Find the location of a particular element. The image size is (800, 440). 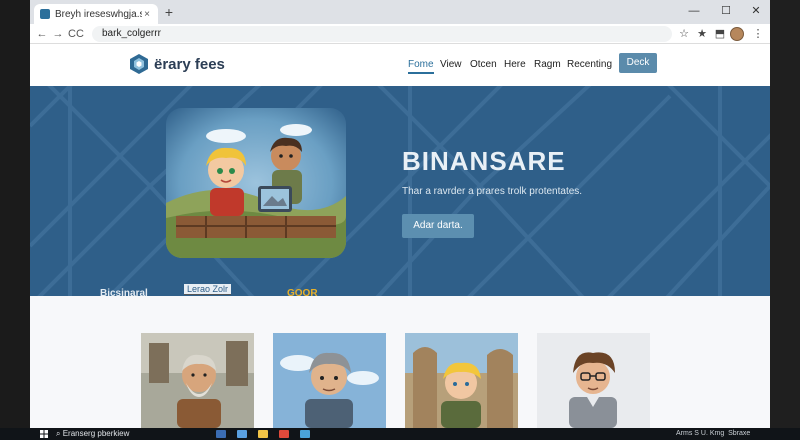

reload-icon-prefix: C is located at coordinates (72, 34).